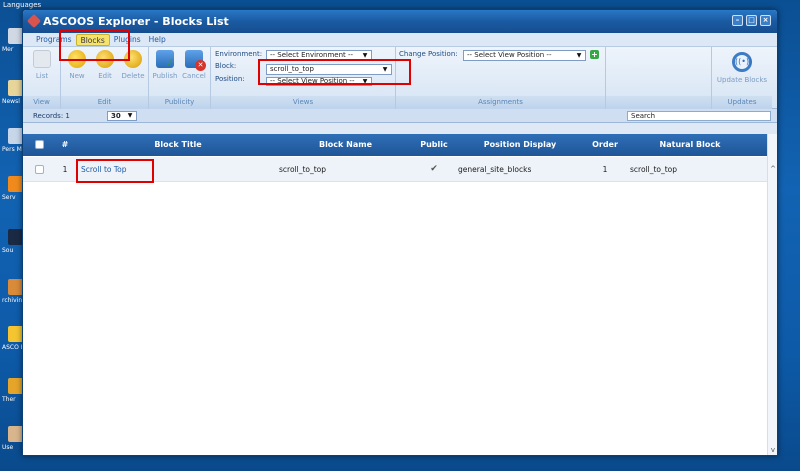 This screenshot has width=800, height=471. What do you see at coordinates (41, 102) in the screenshot?
I see `group-caption-view: View` at bounding box center [41, 102].